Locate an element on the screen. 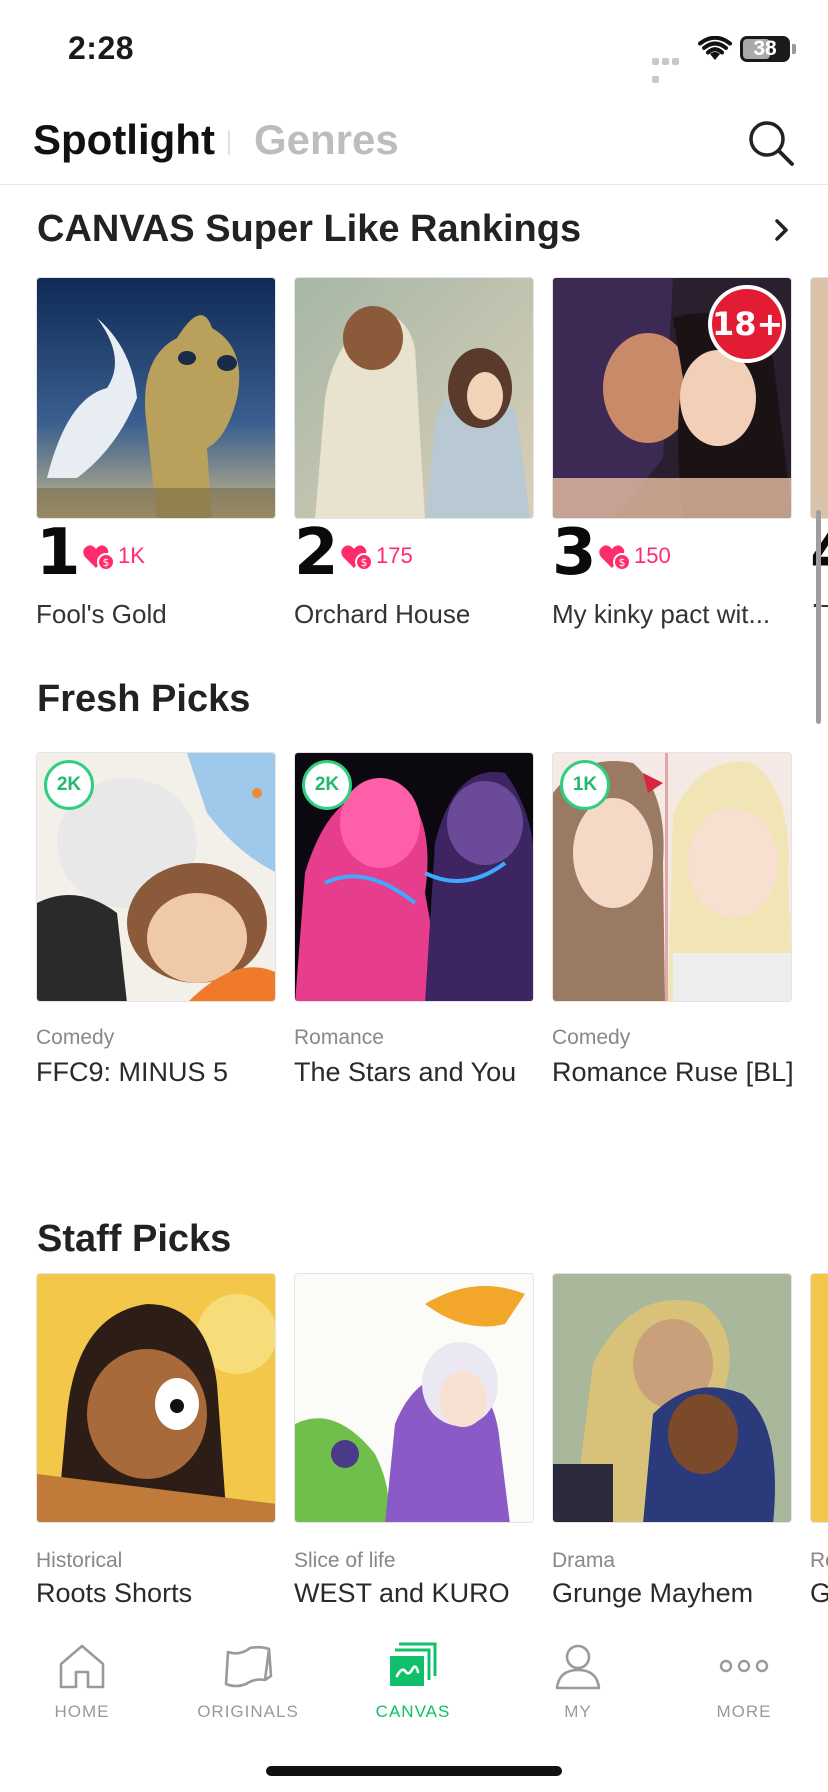  nav-label: HOME is located at coordinates (82, 1711).